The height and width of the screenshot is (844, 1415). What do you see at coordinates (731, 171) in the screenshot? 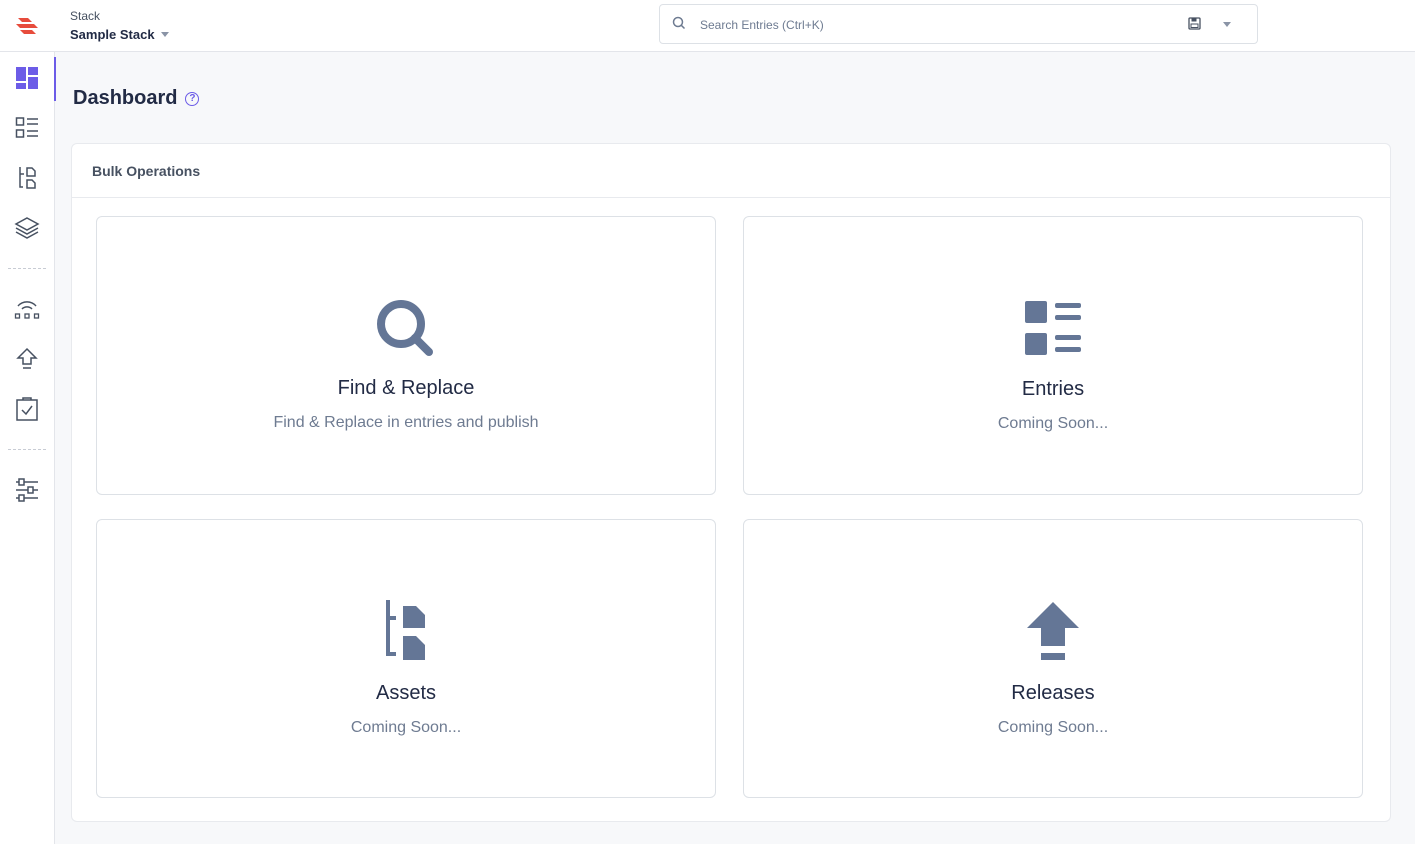
I see `panel-heading: Bulk Operations` at bounding box center [731, 171].